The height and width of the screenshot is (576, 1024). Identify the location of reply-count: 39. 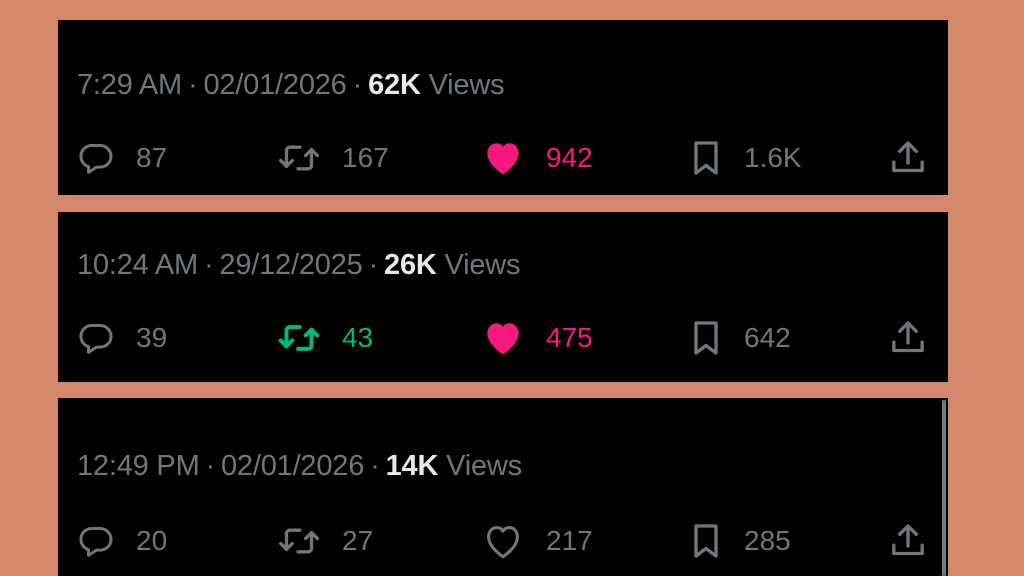
(152, 337).